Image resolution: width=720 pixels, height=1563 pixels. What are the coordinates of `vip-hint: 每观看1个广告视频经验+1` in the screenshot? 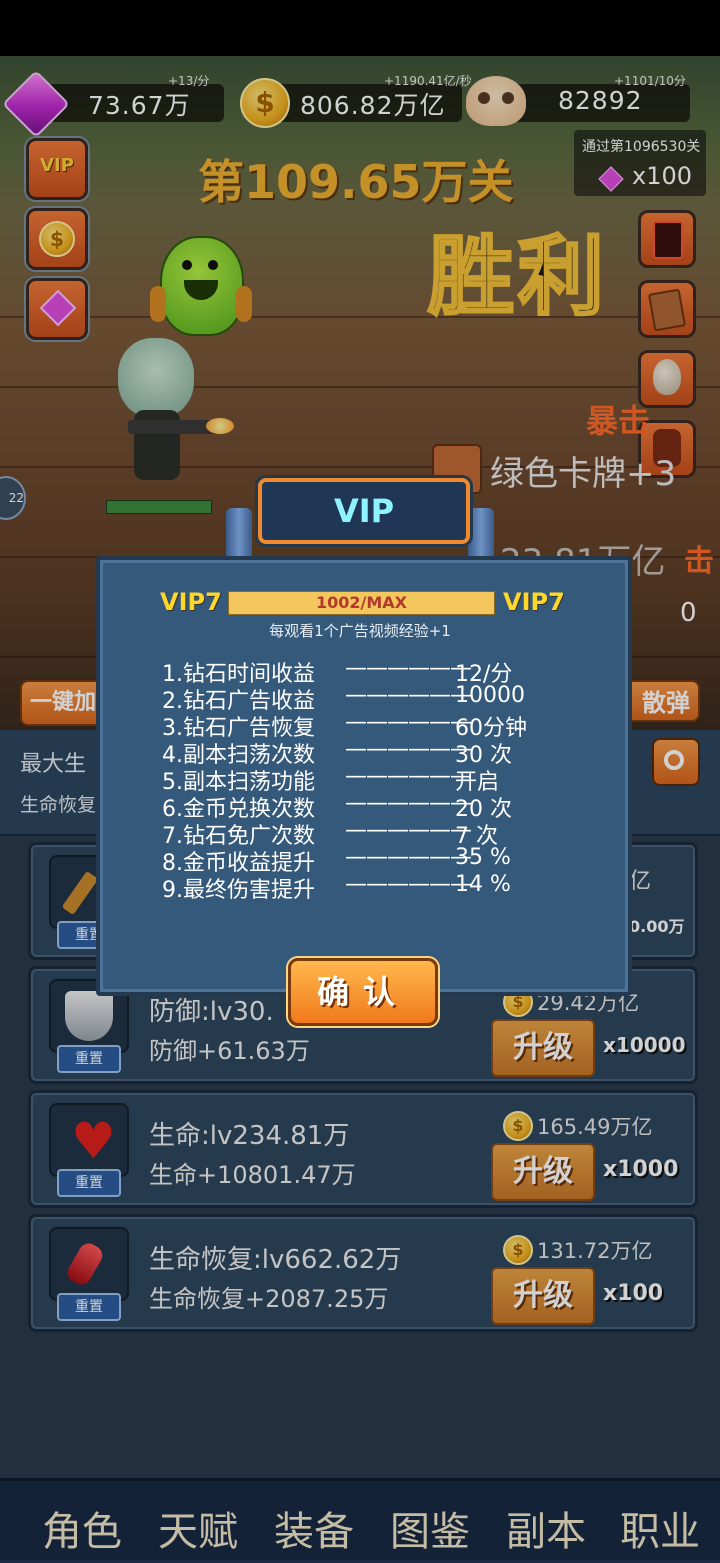 It's located at (360, 631).